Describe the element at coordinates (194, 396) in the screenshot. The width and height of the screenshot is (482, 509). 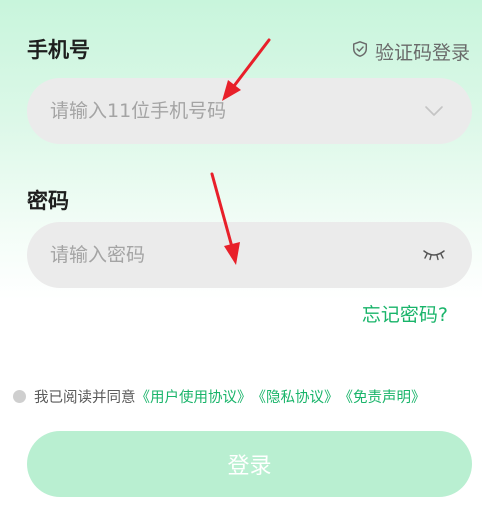
I see `user-agreement-link: 《用户使用协议》` at that location.